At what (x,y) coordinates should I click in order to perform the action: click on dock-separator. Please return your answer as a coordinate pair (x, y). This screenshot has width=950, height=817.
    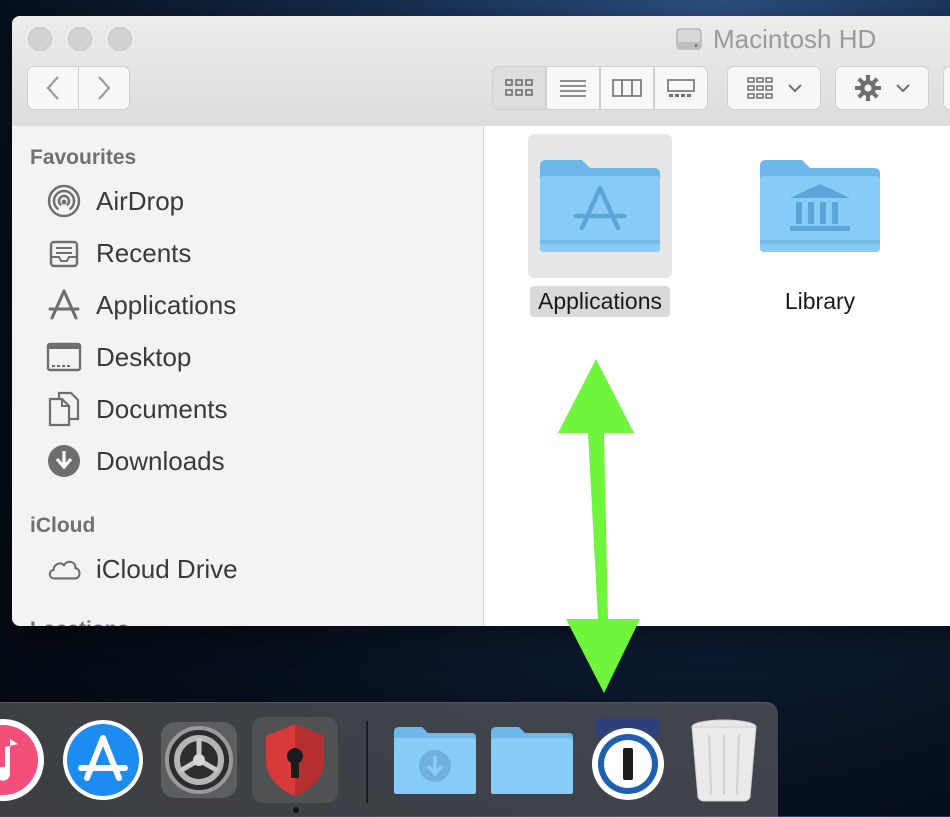
    Looking at the image, I should click on (367, 762).